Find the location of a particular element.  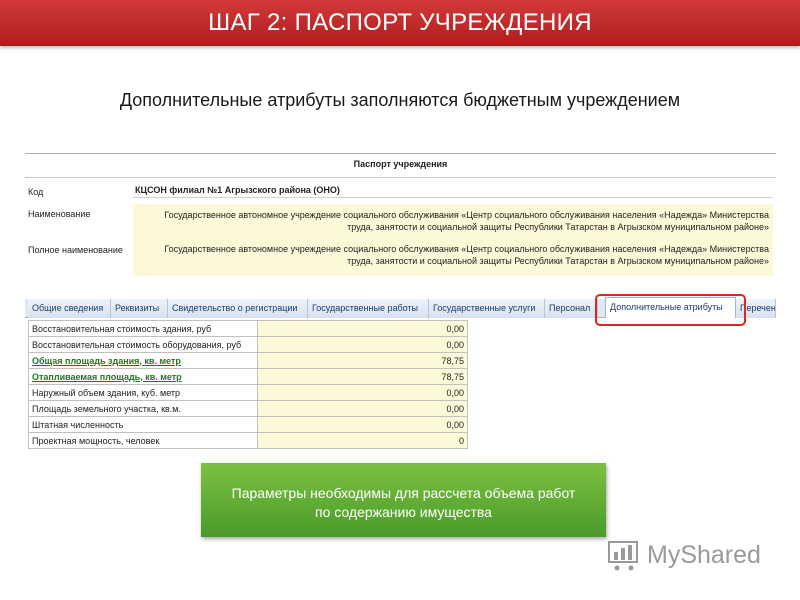

tab-registration: Свидетельство о регистрации is located at coordinates (238, 308).